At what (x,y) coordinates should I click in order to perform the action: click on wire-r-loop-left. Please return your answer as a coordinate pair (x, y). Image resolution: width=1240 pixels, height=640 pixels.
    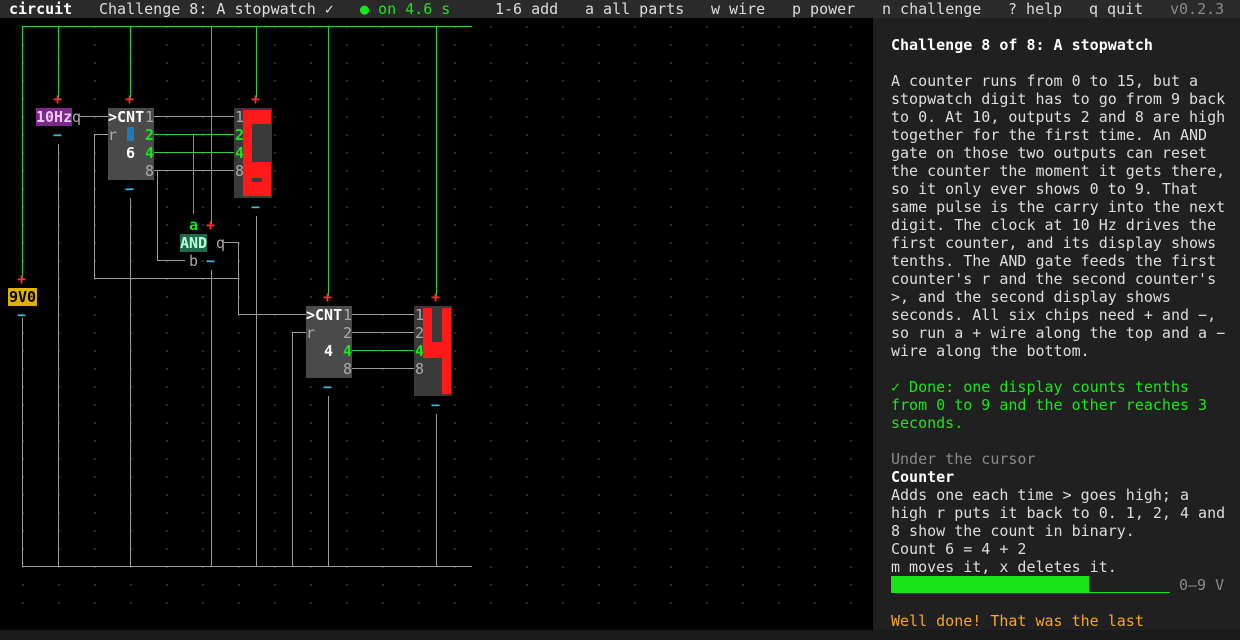
    Looking at the image, I should click on (94, 206).